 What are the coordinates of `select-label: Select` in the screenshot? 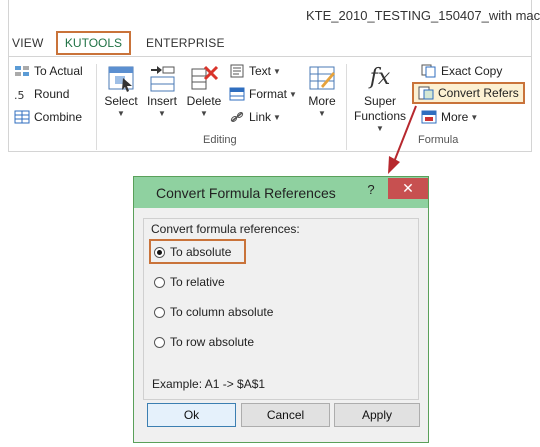 It's located at (121, 101).